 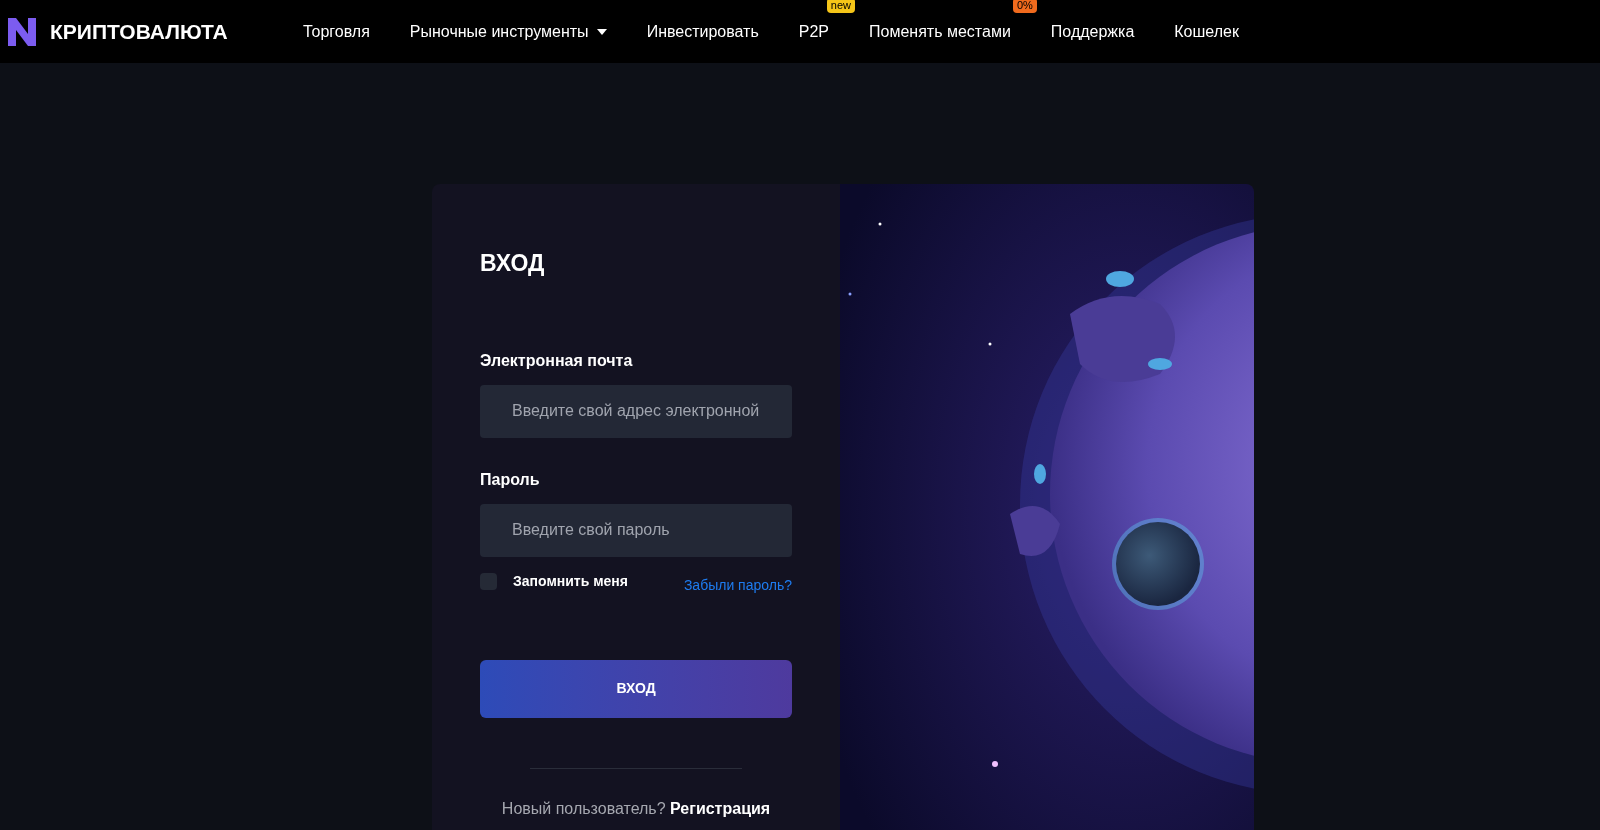 I want to click on nav-link: Поменять местами, so click(x=940, y=31).